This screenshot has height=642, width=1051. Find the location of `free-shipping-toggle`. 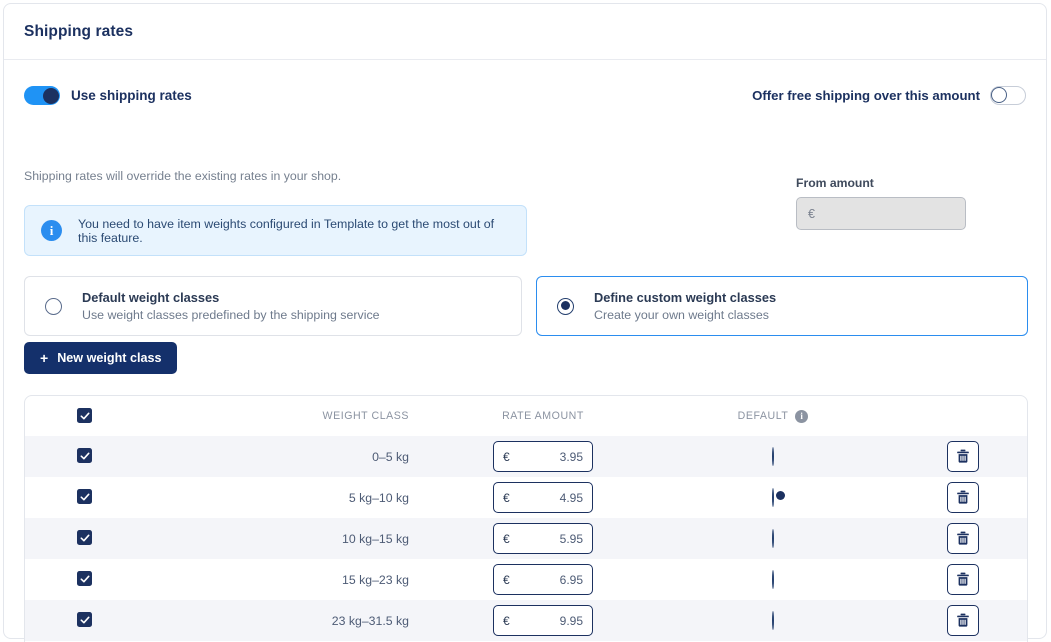

free-shipping-toggle is located at coordinates (1008, 95).